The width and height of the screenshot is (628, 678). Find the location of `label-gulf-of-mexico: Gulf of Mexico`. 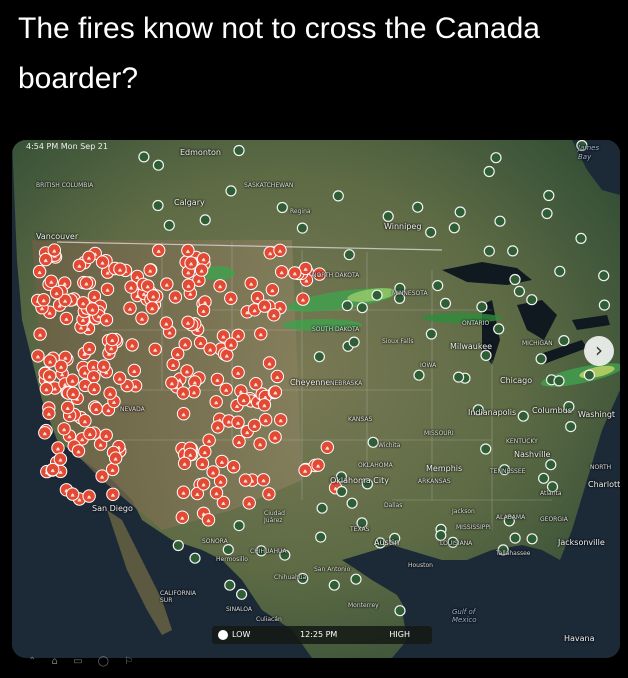

label-gulf-of-mexico: Gulf of Mexico is located at coordinates (464, 616).